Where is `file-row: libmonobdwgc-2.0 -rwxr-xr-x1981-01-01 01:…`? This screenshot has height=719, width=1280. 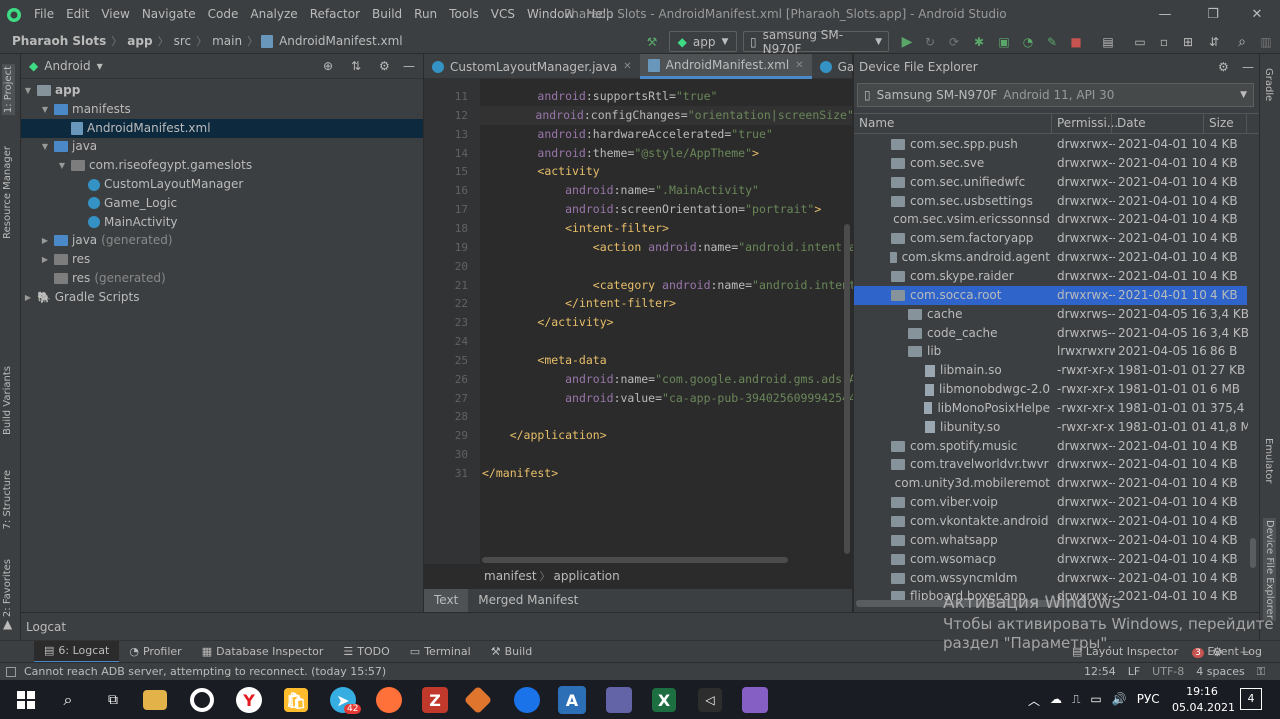 file-row: libmonobdwgc-2.0 -rwxr-xr-x1981-01-01 01:… is located at coordinates (1050, 389).